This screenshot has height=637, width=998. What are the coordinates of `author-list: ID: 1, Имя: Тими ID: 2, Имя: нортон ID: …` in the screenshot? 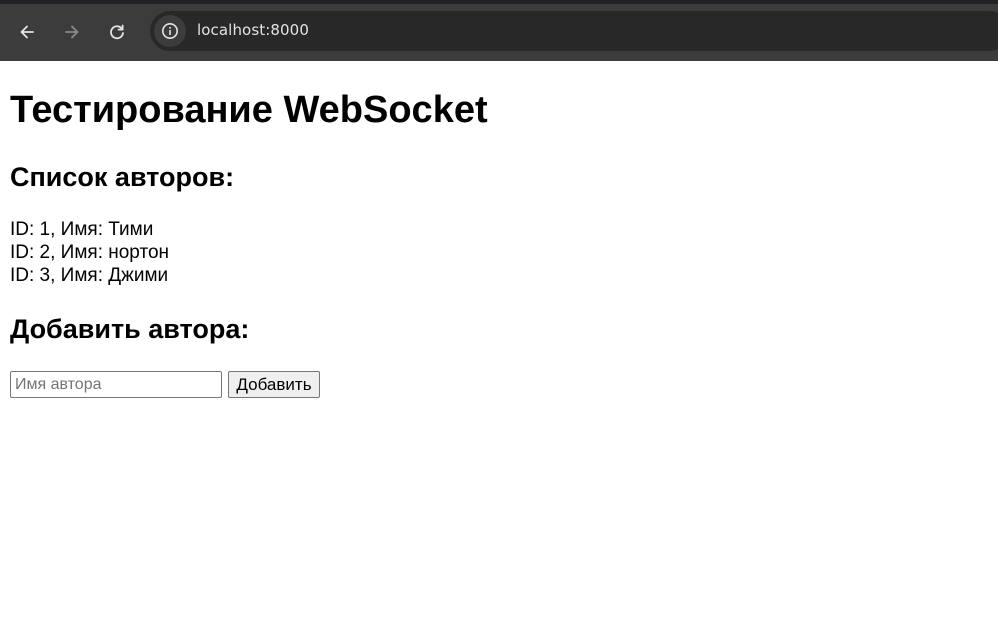 It's located at (89, 252).